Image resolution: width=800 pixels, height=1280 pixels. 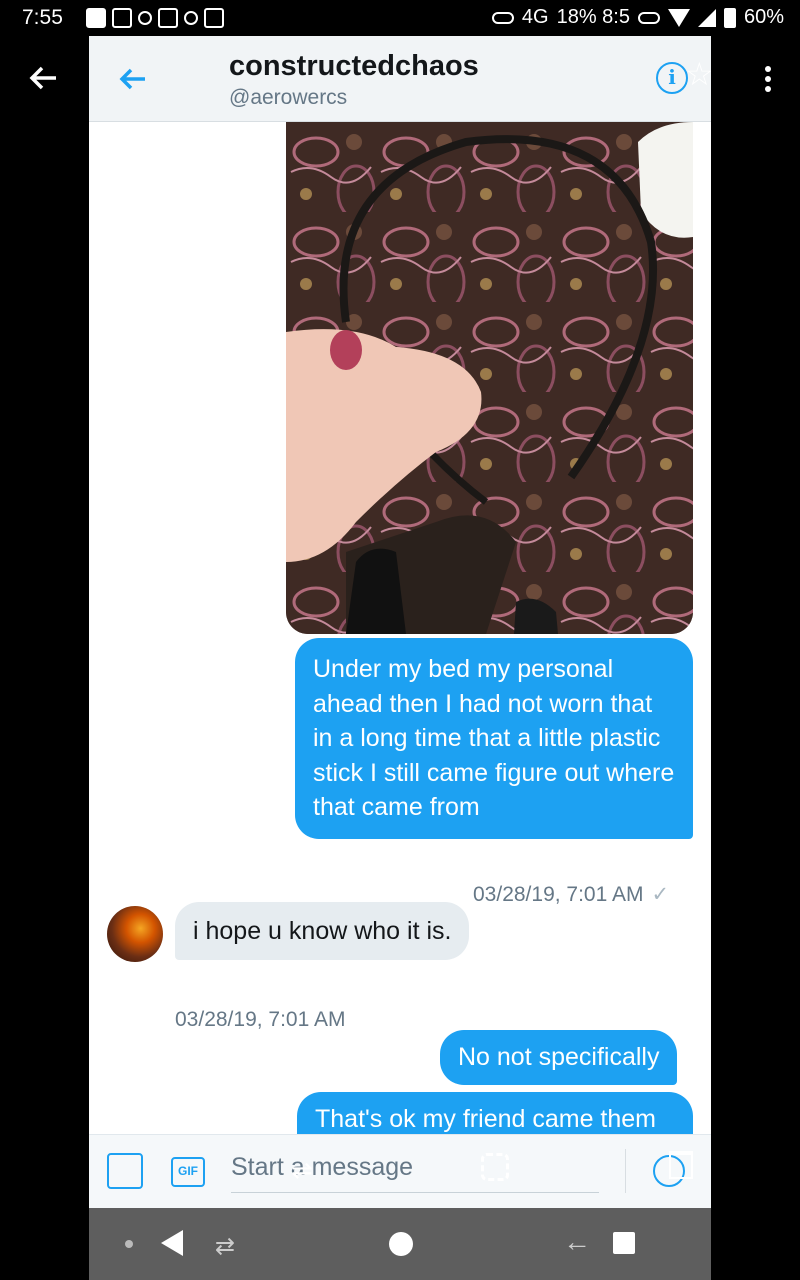 What do you see at coordinates (593, 17) in the screenshot?
I see `inner-status-text: 18% 8:5` at bounding box center [593, 17].